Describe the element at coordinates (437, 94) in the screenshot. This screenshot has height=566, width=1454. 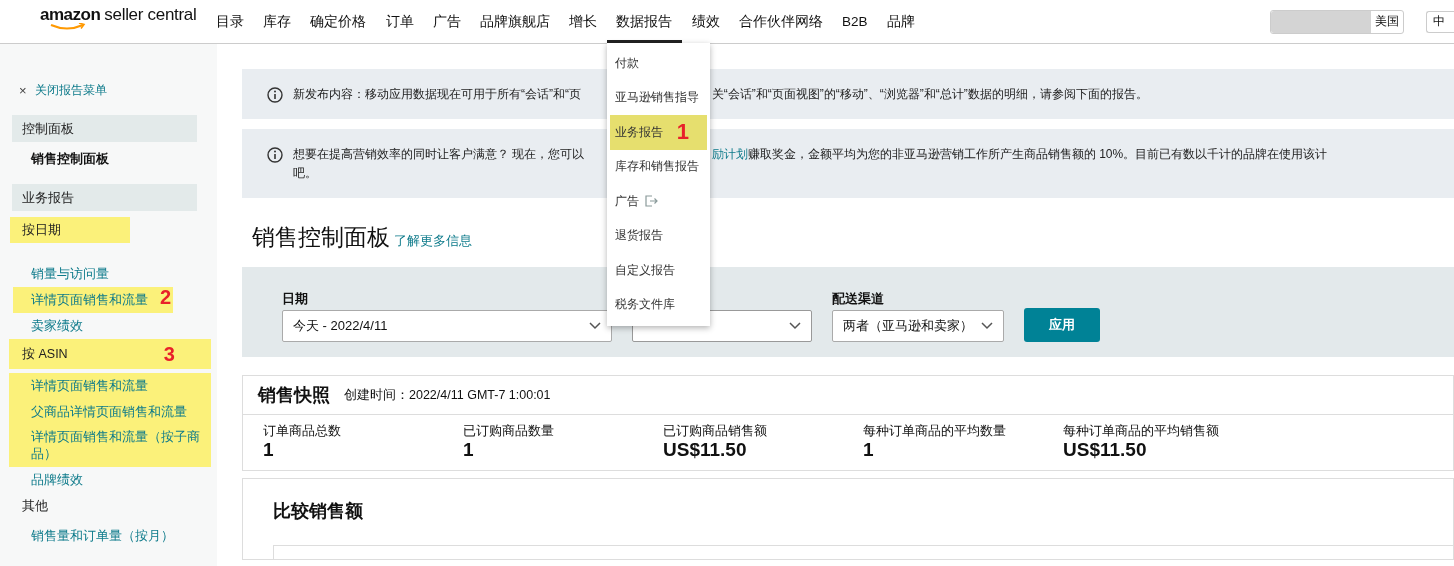
I see `banner-text: 新发布内容：移动应用数据现在可用于所有“会话”和“页` at that location.